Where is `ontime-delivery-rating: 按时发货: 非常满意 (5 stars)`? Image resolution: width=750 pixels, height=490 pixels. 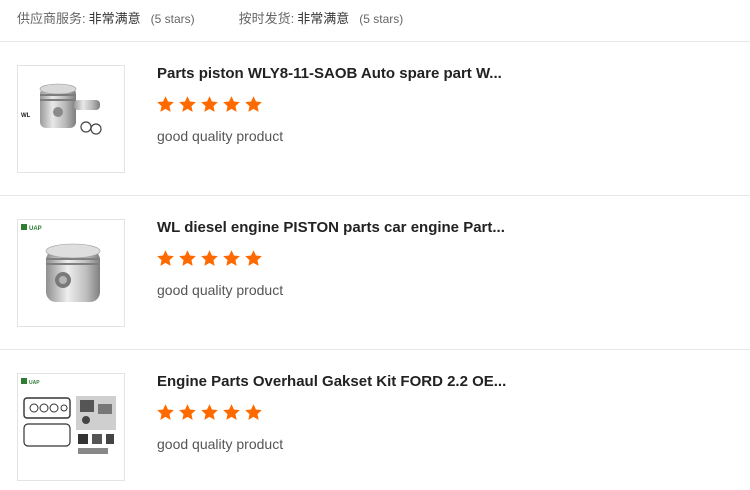
ontime-delivery-rating: 按时发货: 非常满意 (5 stars) is located at coordinates (321, 17).